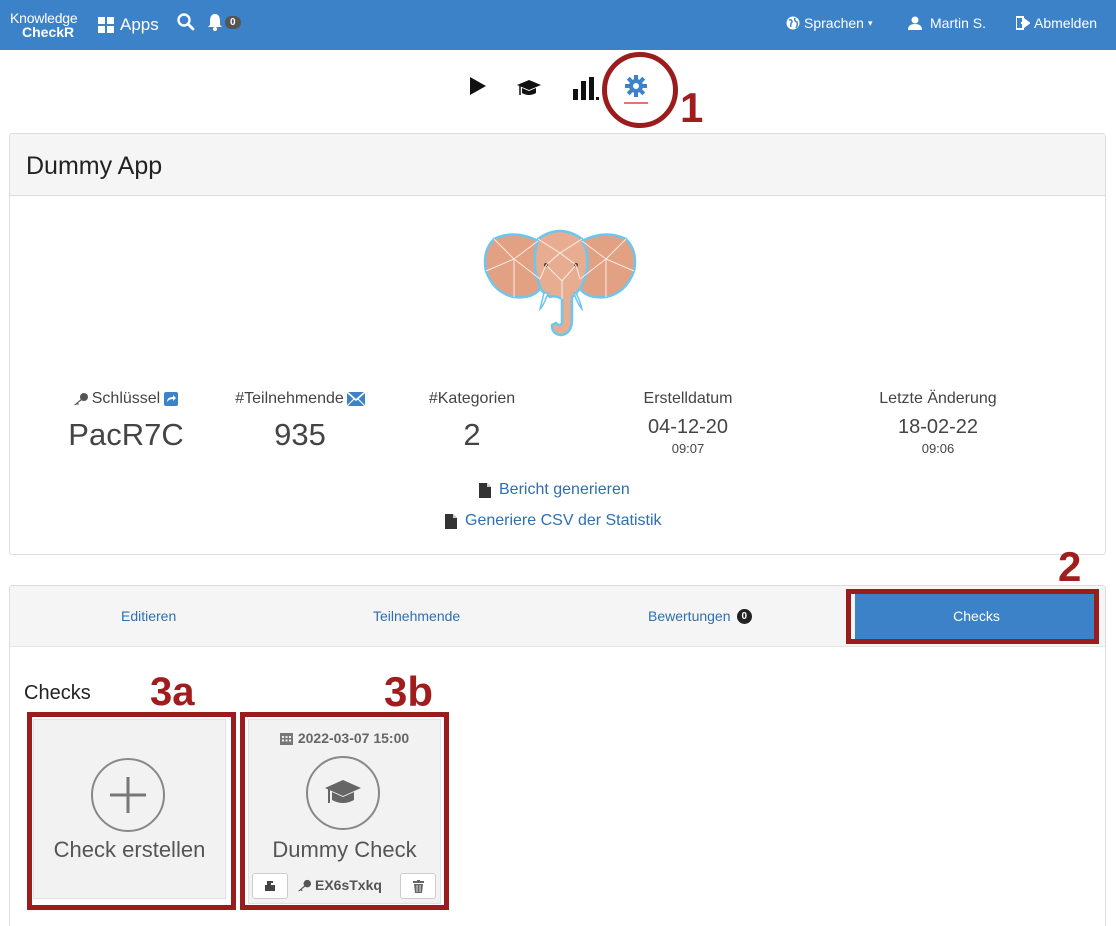 The width and height of the screenshot is (1116, 926). I want to click on stat-key-label: Schlüssel, so click(126, 398).